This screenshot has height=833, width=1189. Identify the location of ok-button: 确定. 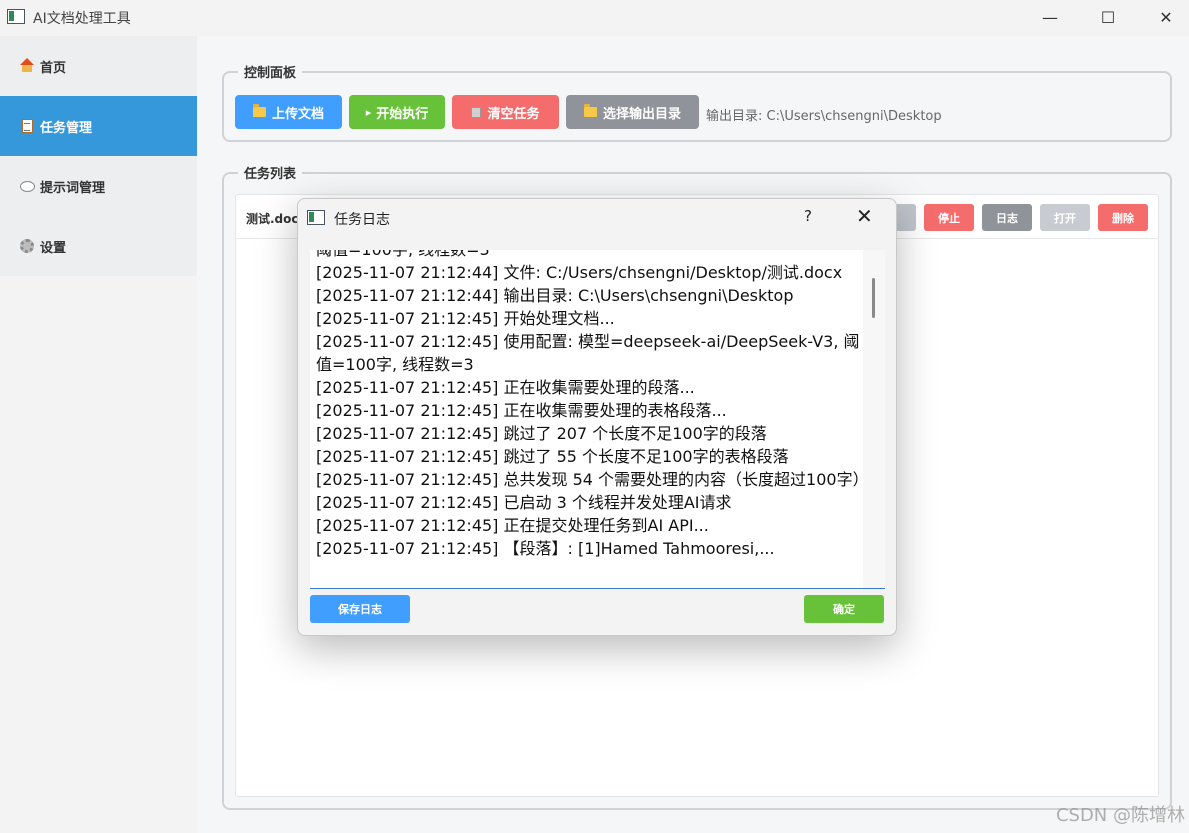
(844, 609).